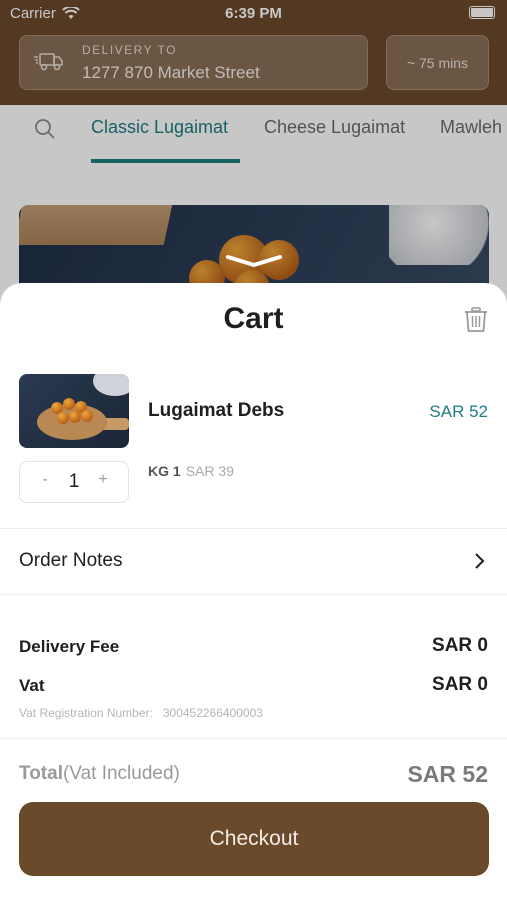 This screenshot has height=900, width=507. What do you see at coordinates (74, 482) in the screenshot?
I see `quantity-stepper: - 1 +` at bounding box center [74, 482].